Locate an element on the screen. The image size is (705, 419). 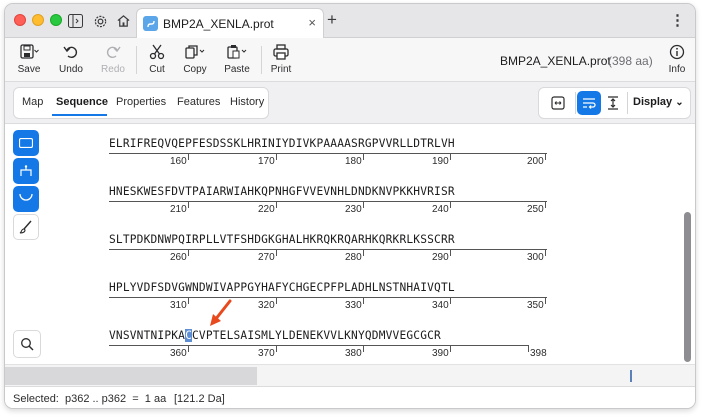
horizontal-scrollbar is located at coordinates (350, 375).